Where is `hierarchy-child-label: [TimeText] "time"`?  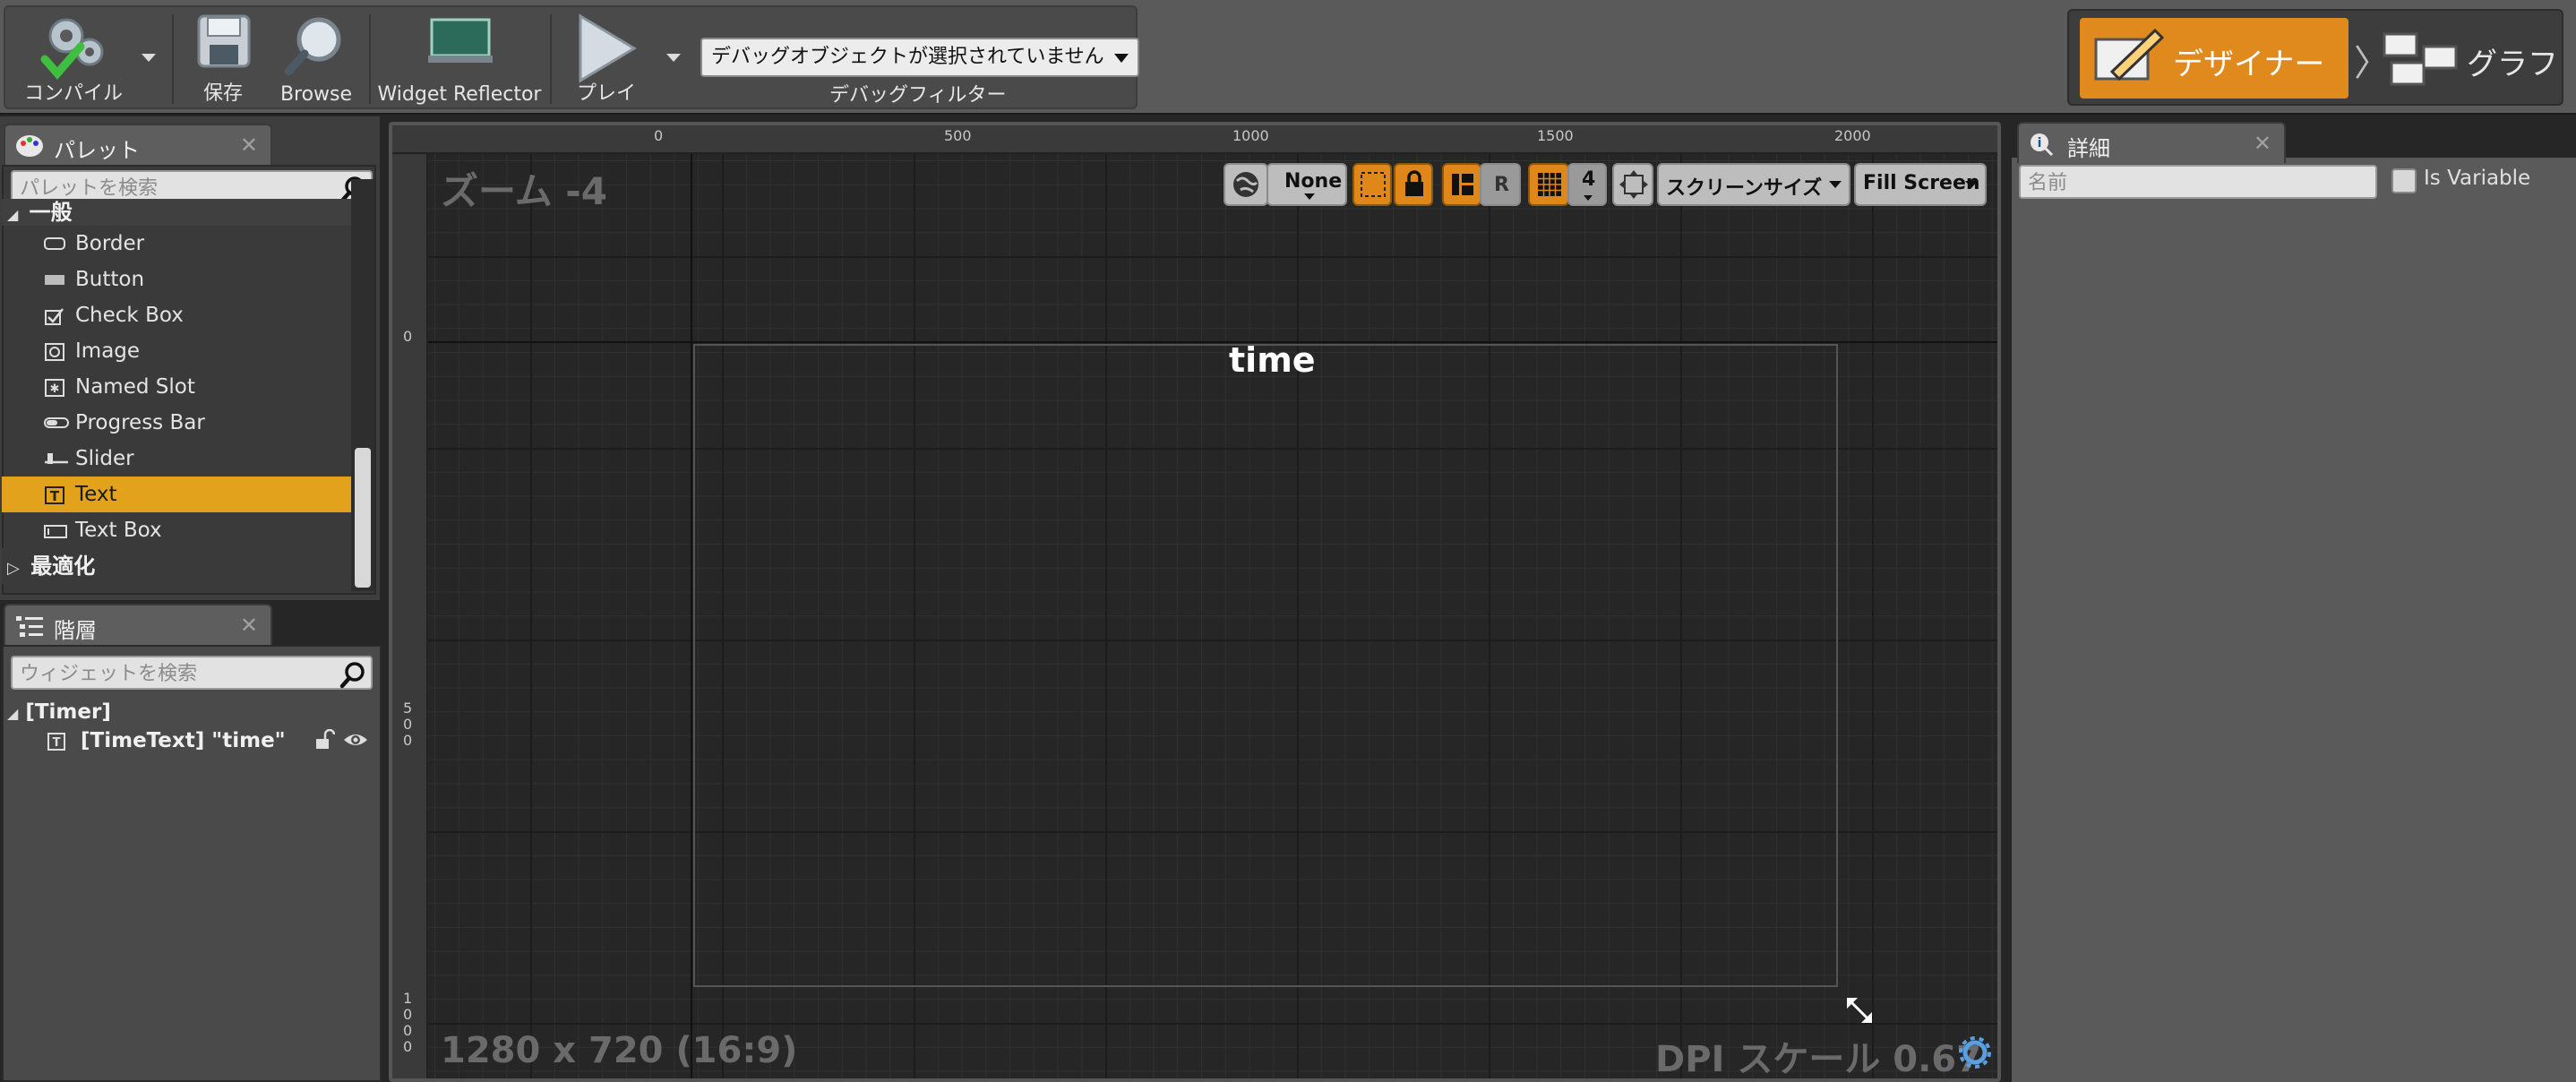 hierarchy-child-label: [TimeText] "time" is located at coordinates (183, 740).